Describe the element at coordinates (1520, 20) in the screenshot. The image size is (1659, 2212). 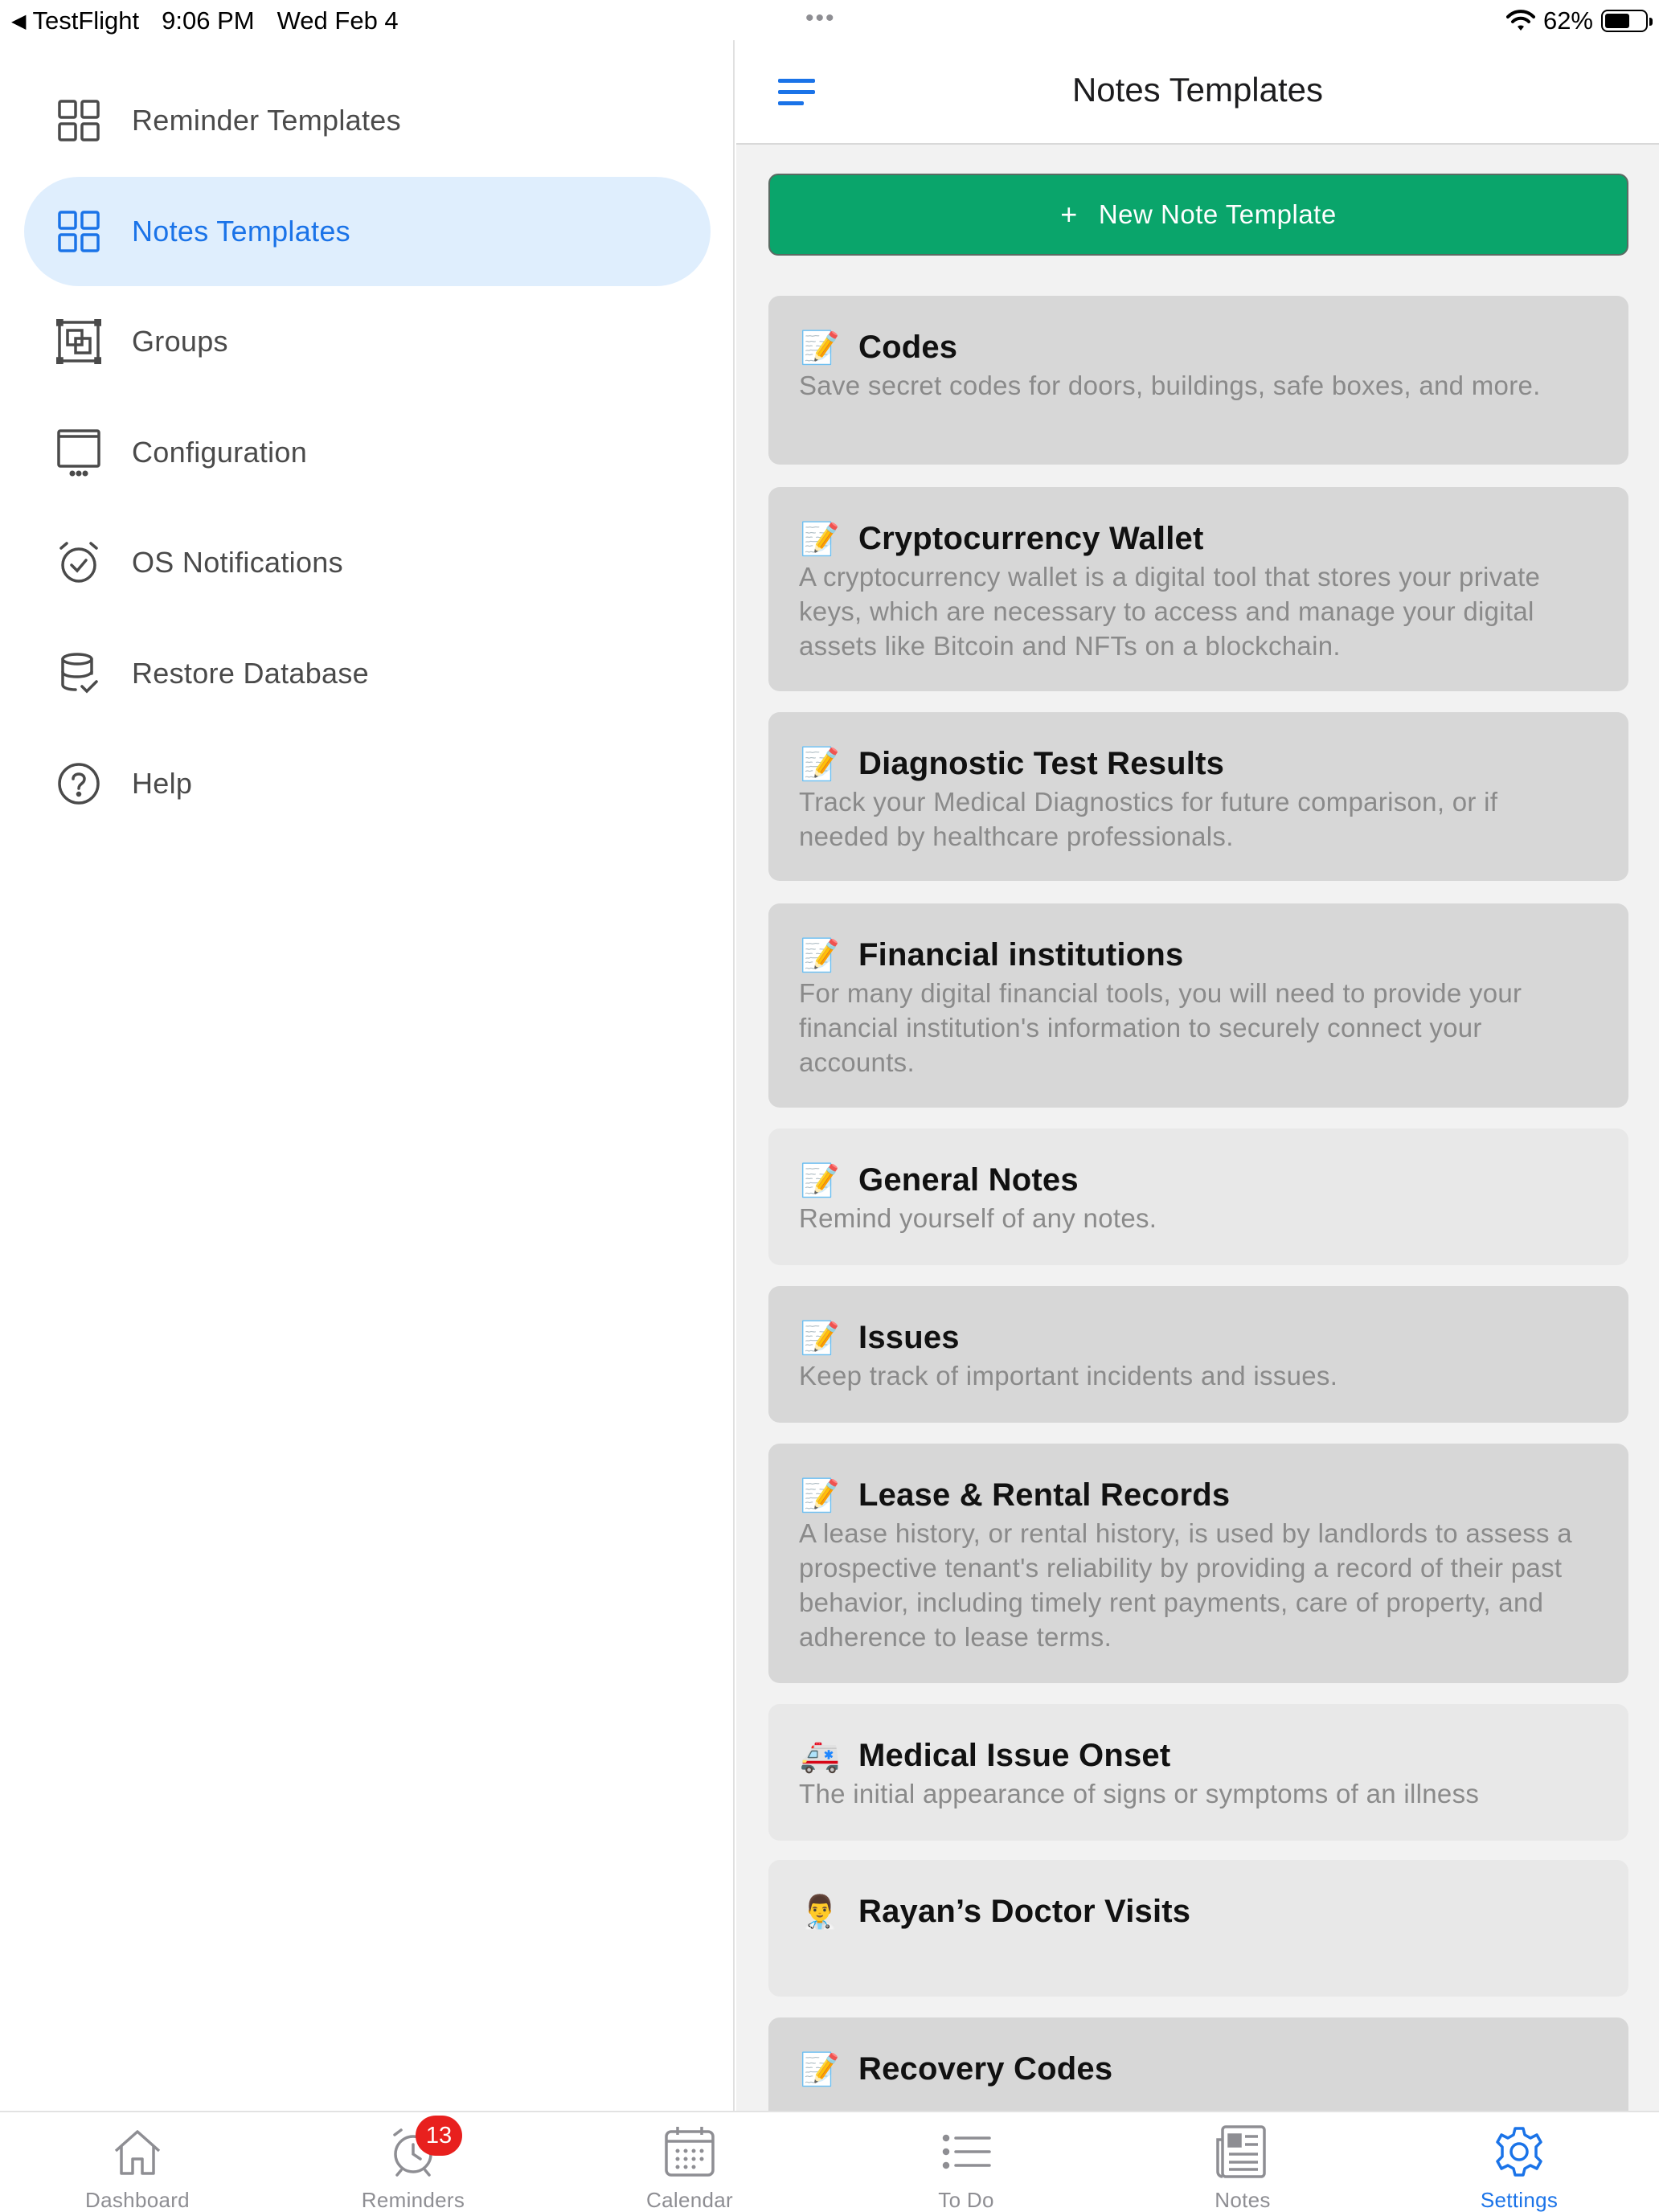
I see `wifi-icon` at that location.